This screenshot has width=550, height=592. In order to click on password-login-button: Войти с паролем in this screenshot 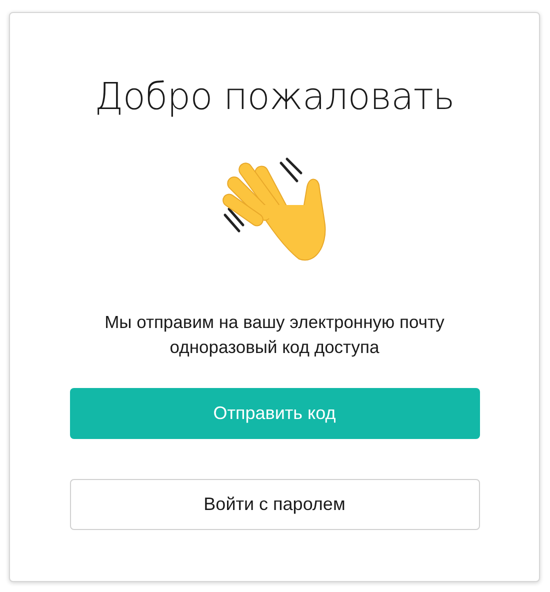, I will do `click(275, 504)`.